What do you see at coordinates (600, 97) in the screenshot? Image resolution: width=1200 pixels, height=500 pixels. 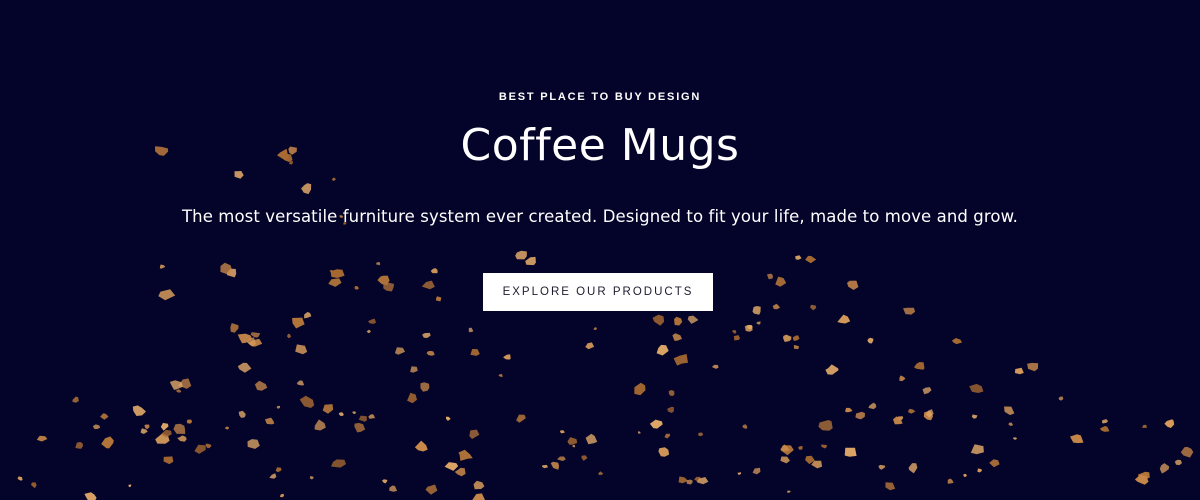 I see `hero-eyebrow: BEST PLACE TO BUY DESIGN` at bounding box center [600, 97].